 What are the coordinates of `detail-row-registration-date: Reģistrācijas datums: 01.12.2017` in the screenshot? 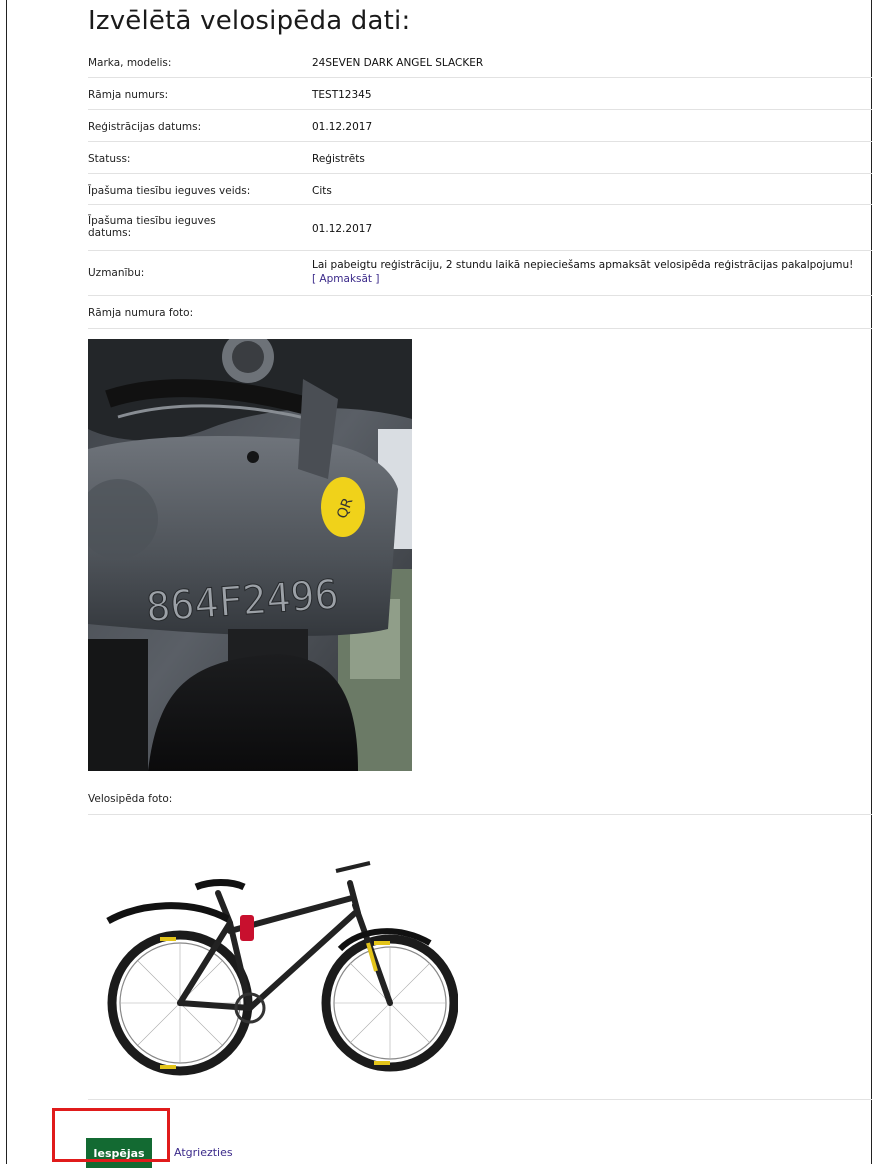 It's located at (480, 126).